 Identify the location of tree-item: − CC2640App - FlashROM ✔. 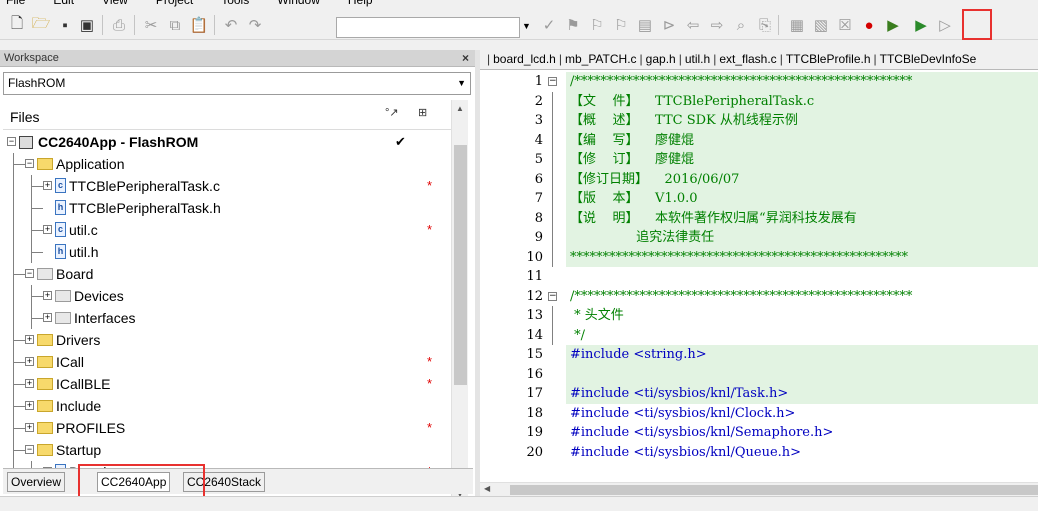
(227, 142).